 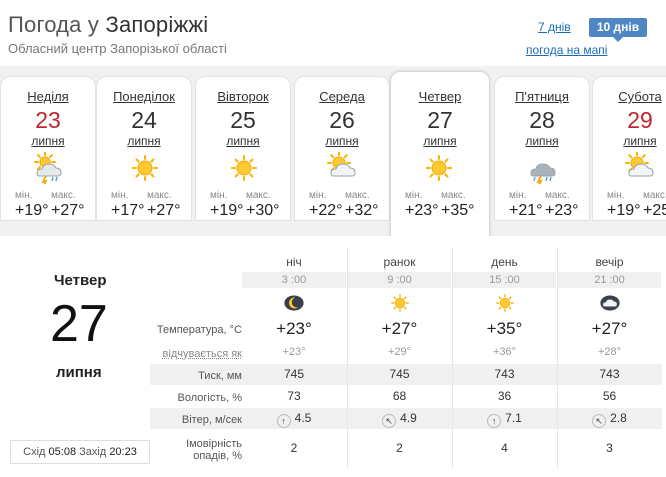 I want to click on day-number: 26, so click(x=342, y=120).